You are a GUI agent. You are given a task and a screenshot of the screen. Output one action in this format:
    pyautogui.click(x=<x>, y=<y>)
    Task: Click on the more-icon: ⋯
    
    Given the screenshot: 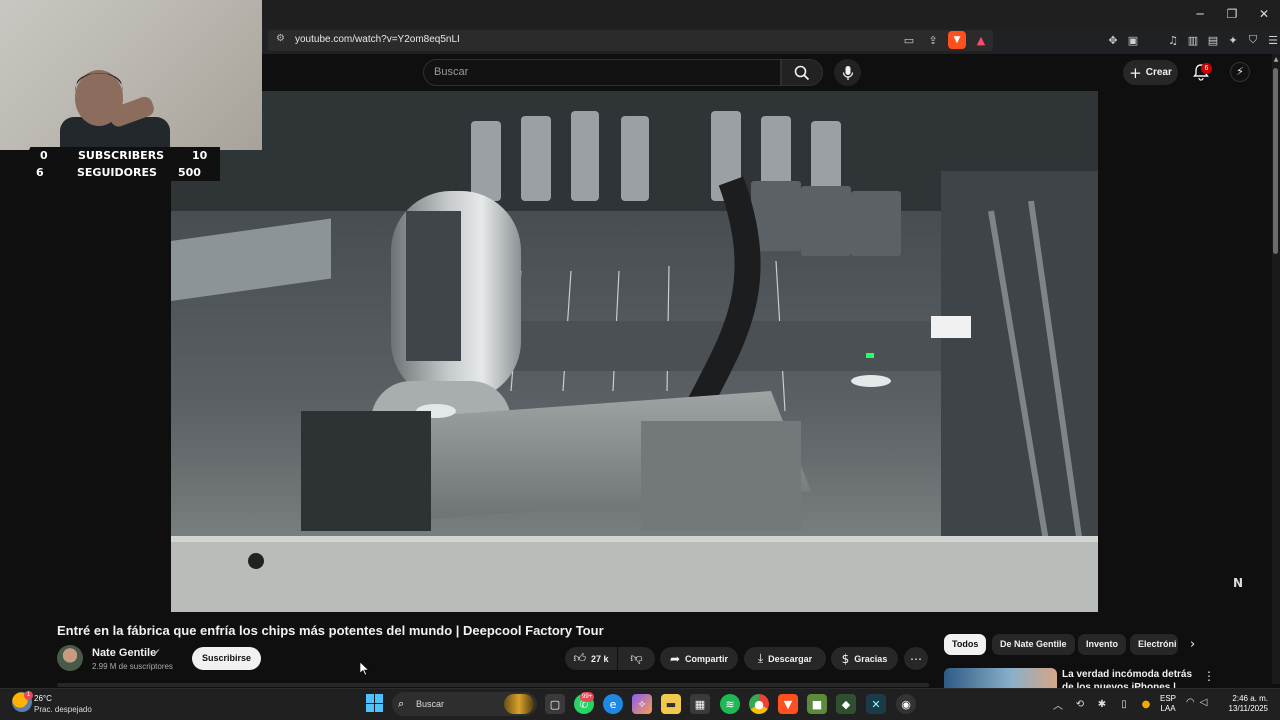 What is the action you would take?
    pyautogui.click(x=916, y=658)
    